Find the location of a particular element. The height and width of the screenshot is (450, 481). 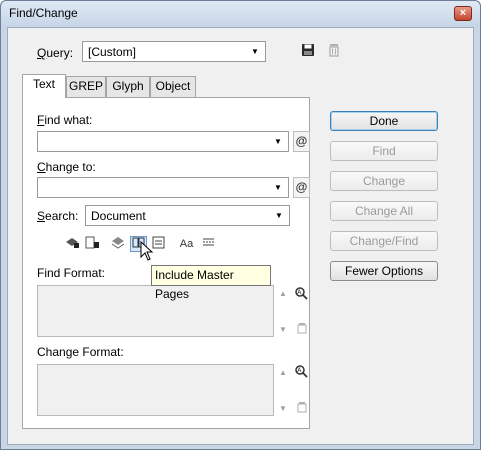

title-bar: Find/Change × is located at coordinates (240, 14).